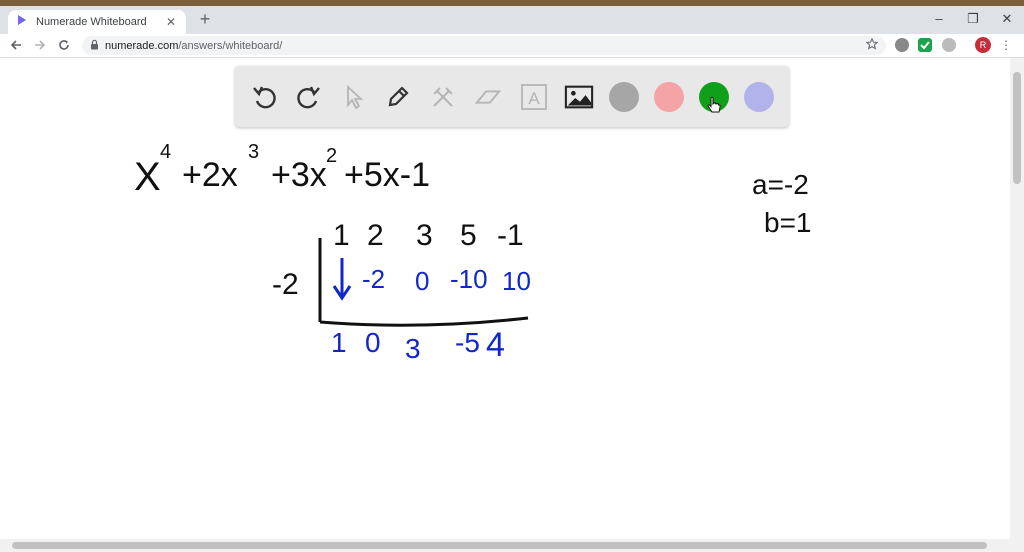  Describe the element at coordinates (339, 342) in the screenshot. I see `result: 1` at that location.